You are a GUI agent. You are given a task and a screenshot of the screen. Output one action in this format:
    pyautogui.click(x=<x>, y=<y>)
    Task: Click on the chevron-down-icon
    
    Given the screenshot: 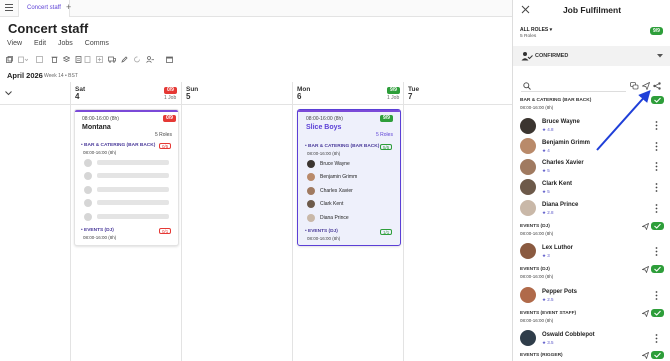 What is the action you would take?
    pyautogui.click(x=660, y=56)
    